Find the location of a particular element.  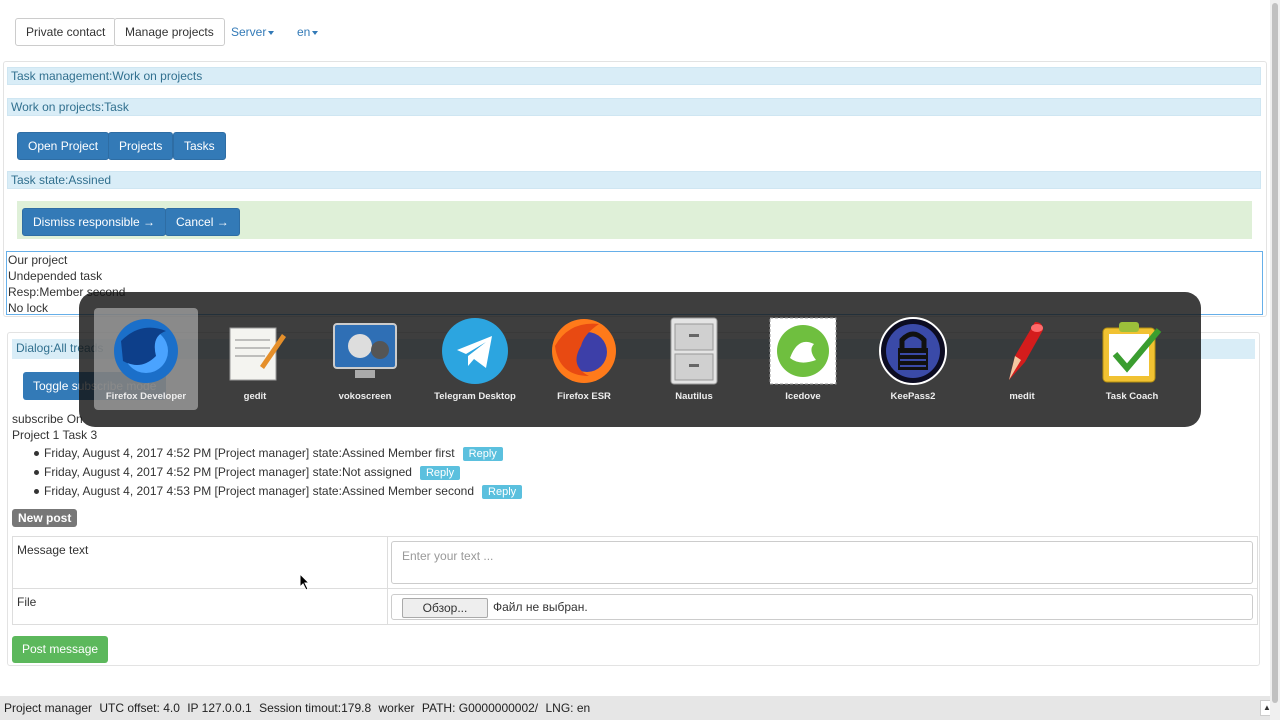

language-label: en is located at coordinates (304, 32).